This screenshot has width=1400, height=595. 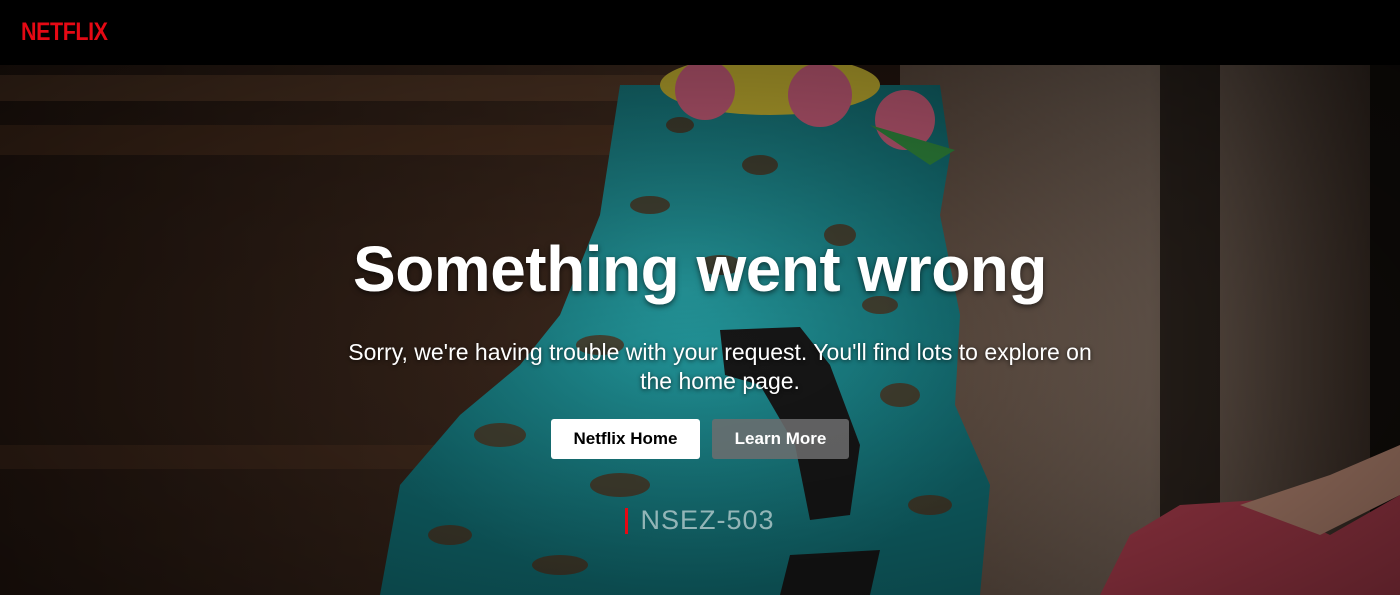 What do you see at coordinates (780, 439) in the screenshot?
I see `learn-more-button: Learn More` at bounding box center [780, 439].